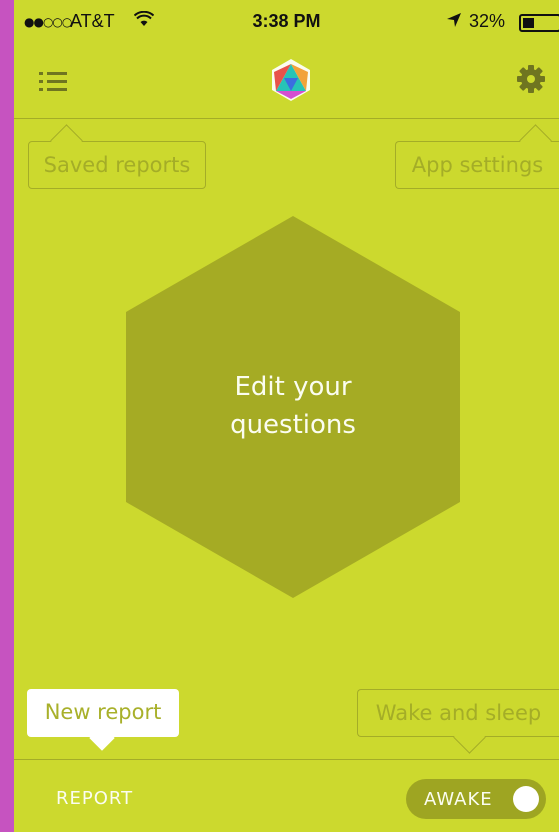 The height and width of the screenshot is (832, 559). I want to click on new-report-tooltip: New report, so click(103, 720).